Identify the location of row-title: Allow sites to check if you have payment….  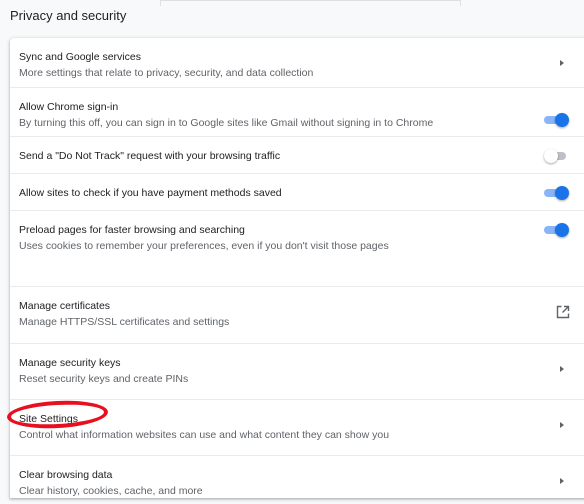
(150, 193).